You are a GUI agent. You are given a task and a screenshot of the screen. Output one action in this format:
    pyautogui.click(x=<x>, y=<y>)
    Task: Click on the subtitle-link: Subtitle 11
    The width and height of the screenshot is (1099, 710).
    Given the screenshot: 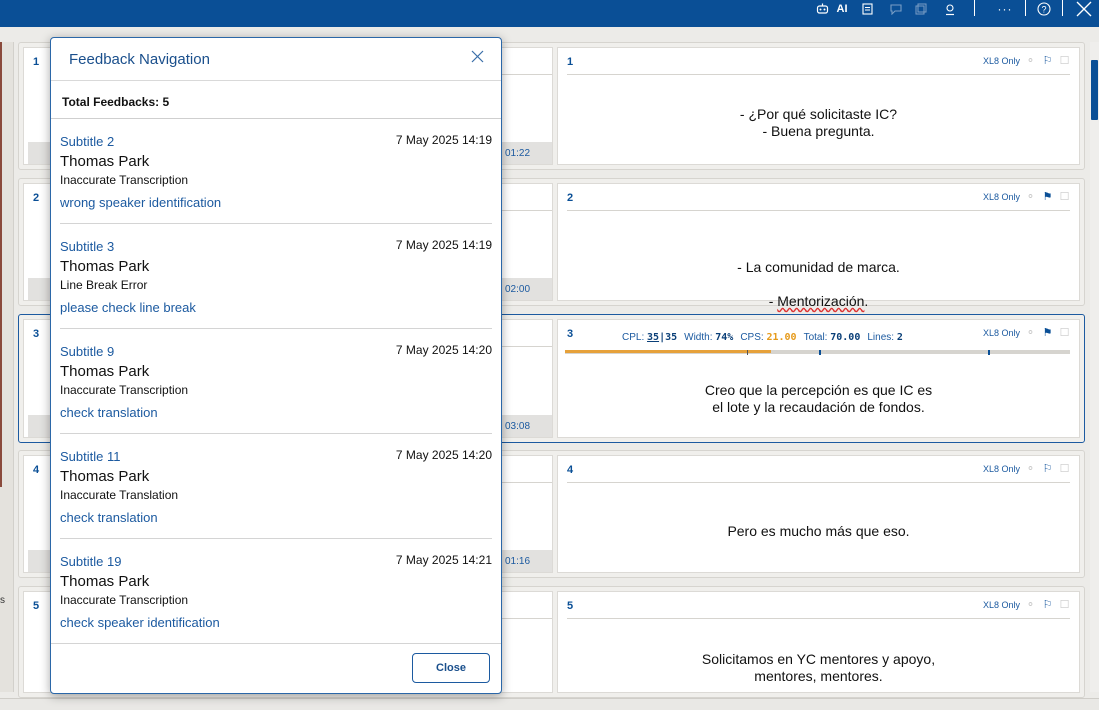 What is the action you would take?
    pyautogui.click(x=90, y=456)
    